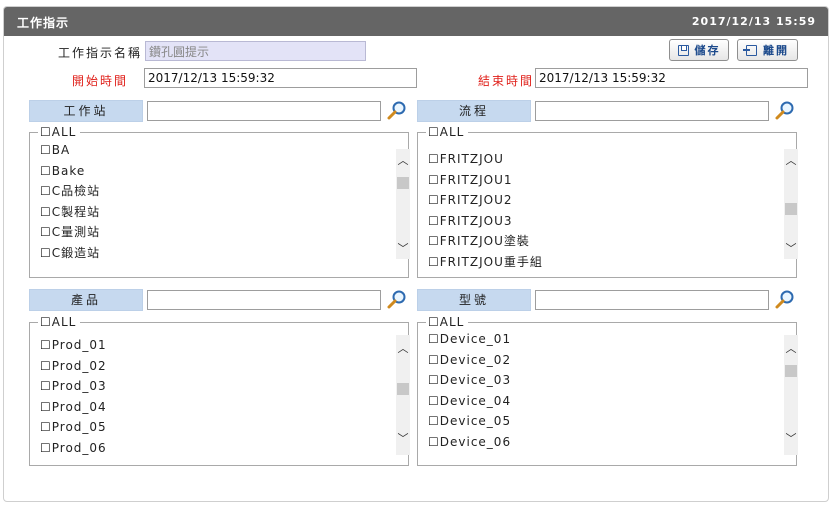 The image size is (834, 508). I want to click on station-all-option: ☐ALL, so click(59, 132).